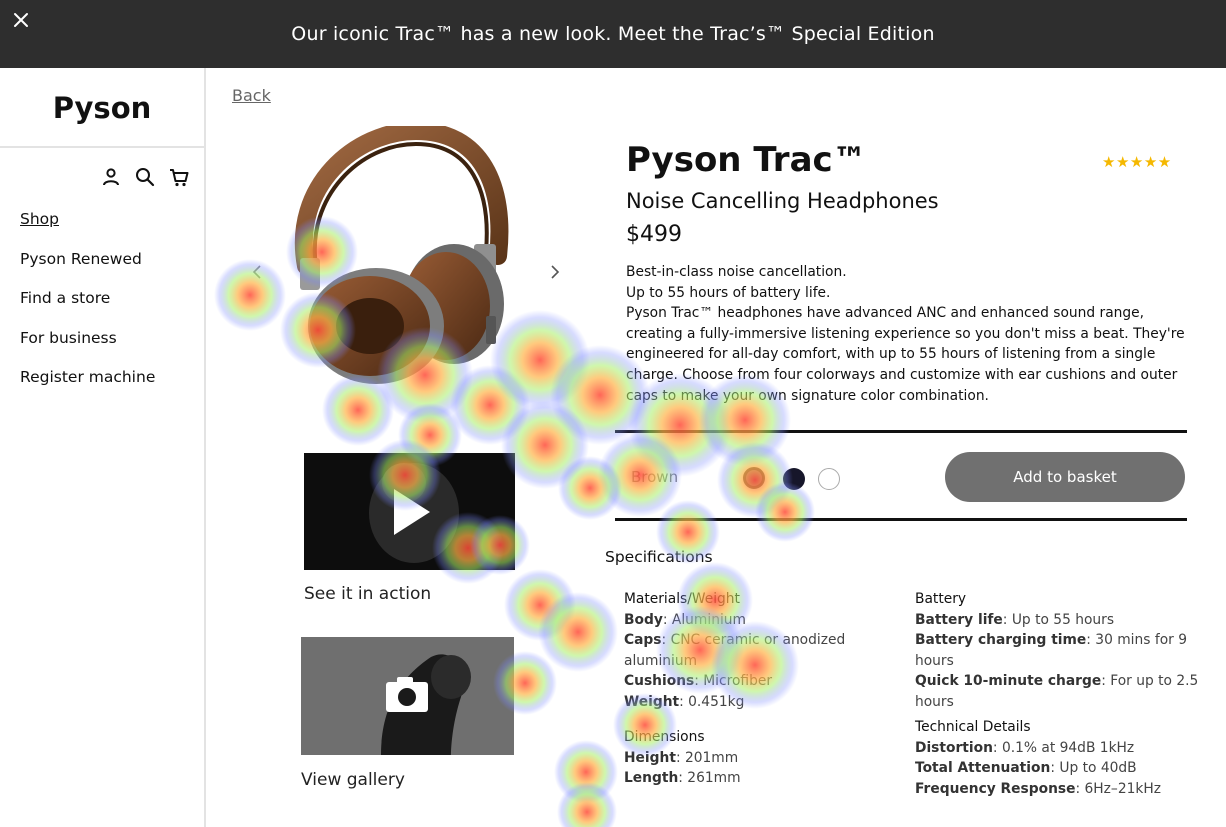 The height and width of the screenshot is (827, 1226). Describe the element at coordinates (1015, 619) in the screenshot. I see `spec-row: Battery life: Up to 55 hours` at that location.